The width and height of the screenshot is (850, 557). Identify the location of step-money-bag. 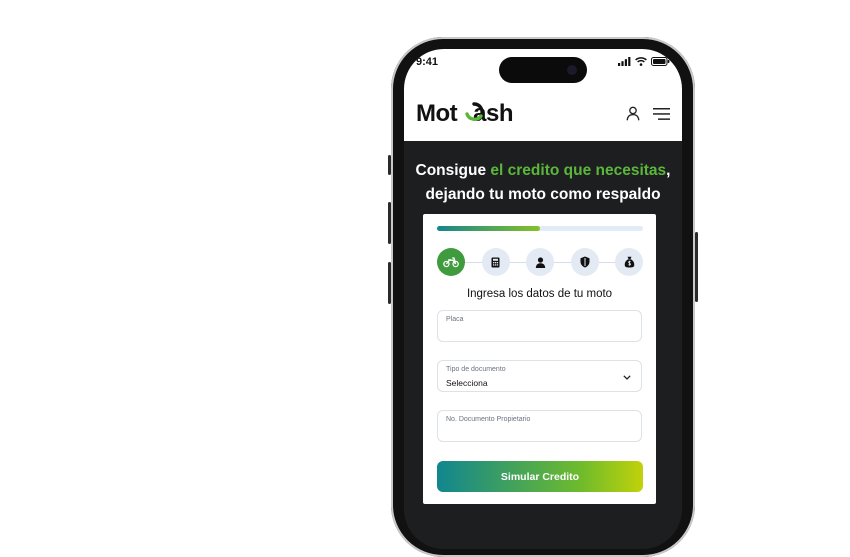
(629, 262).